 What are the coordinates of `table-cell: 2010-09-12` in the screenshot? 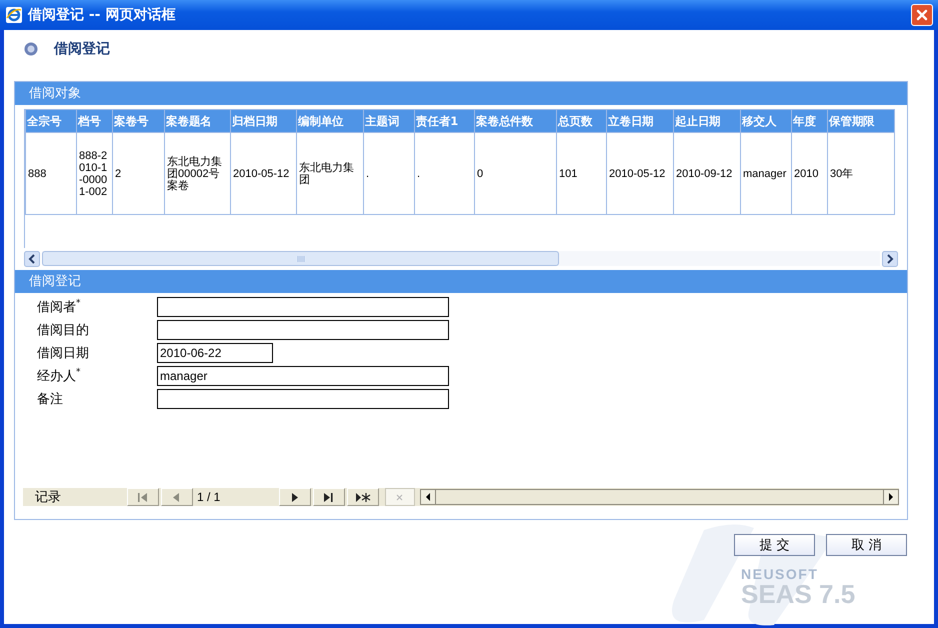 It's located at (704, 174).